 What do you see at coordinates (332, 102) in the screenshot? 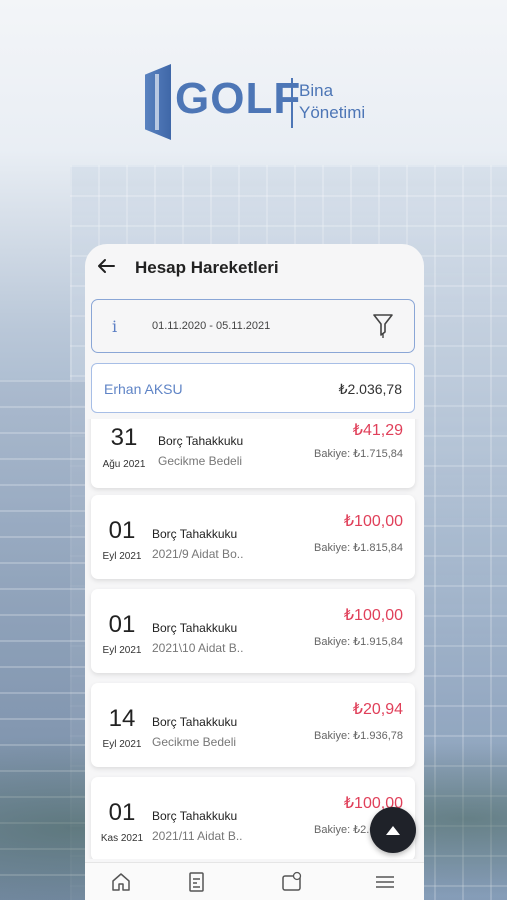
I see `logo-subtitle: Bina Yönetimi` at bounding box center [332, 102].